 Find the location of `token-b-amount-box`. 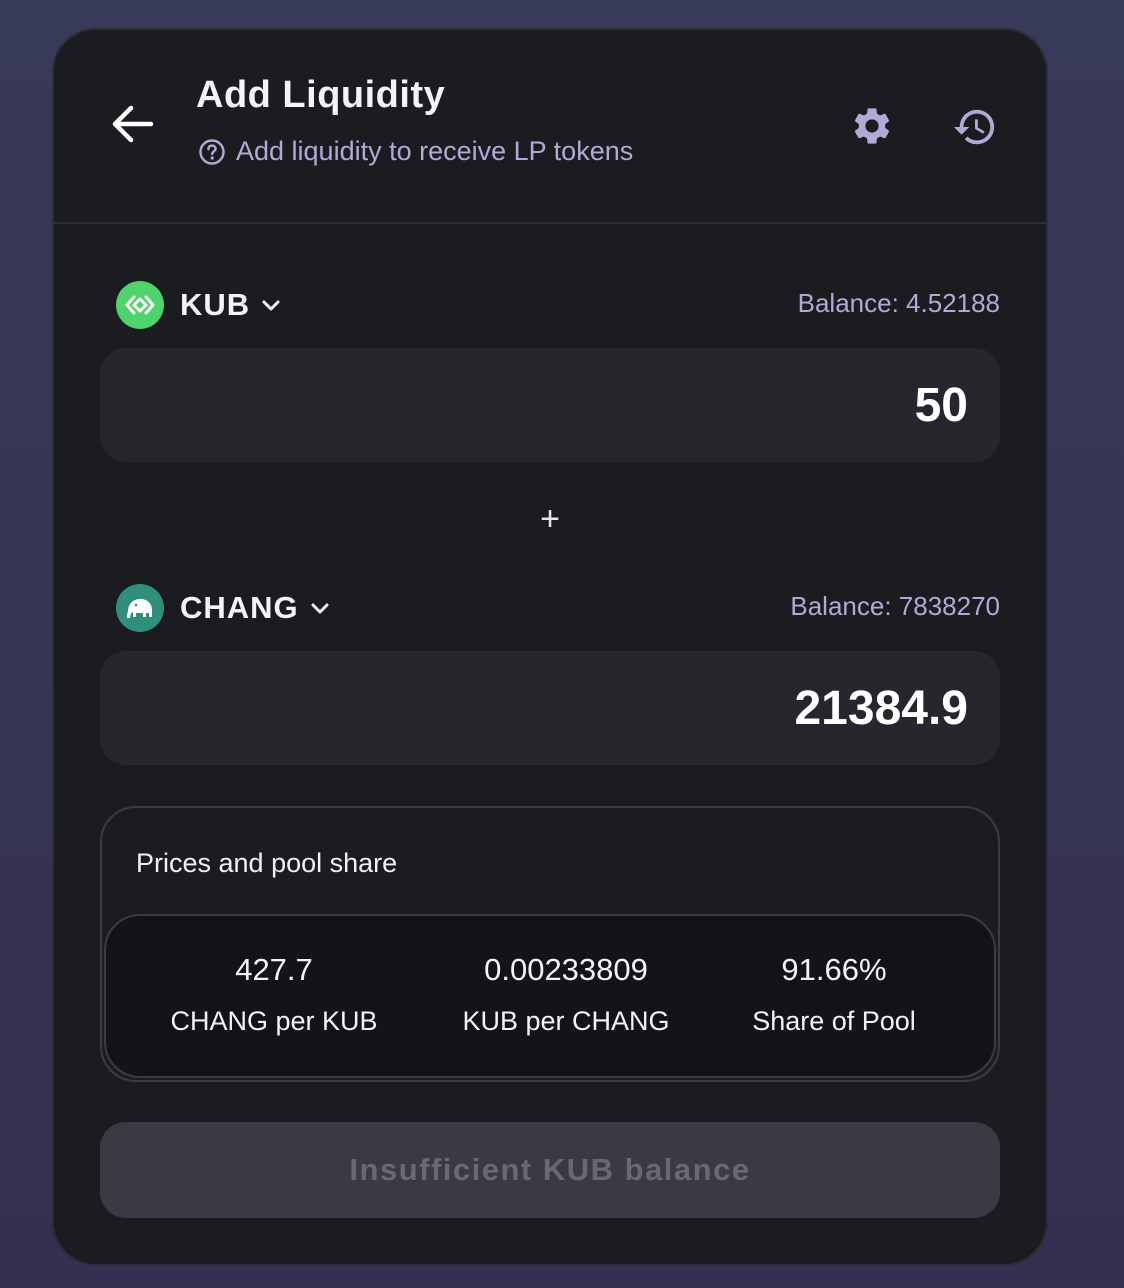

token-b-amount-box is located at coordinates (550, 708).